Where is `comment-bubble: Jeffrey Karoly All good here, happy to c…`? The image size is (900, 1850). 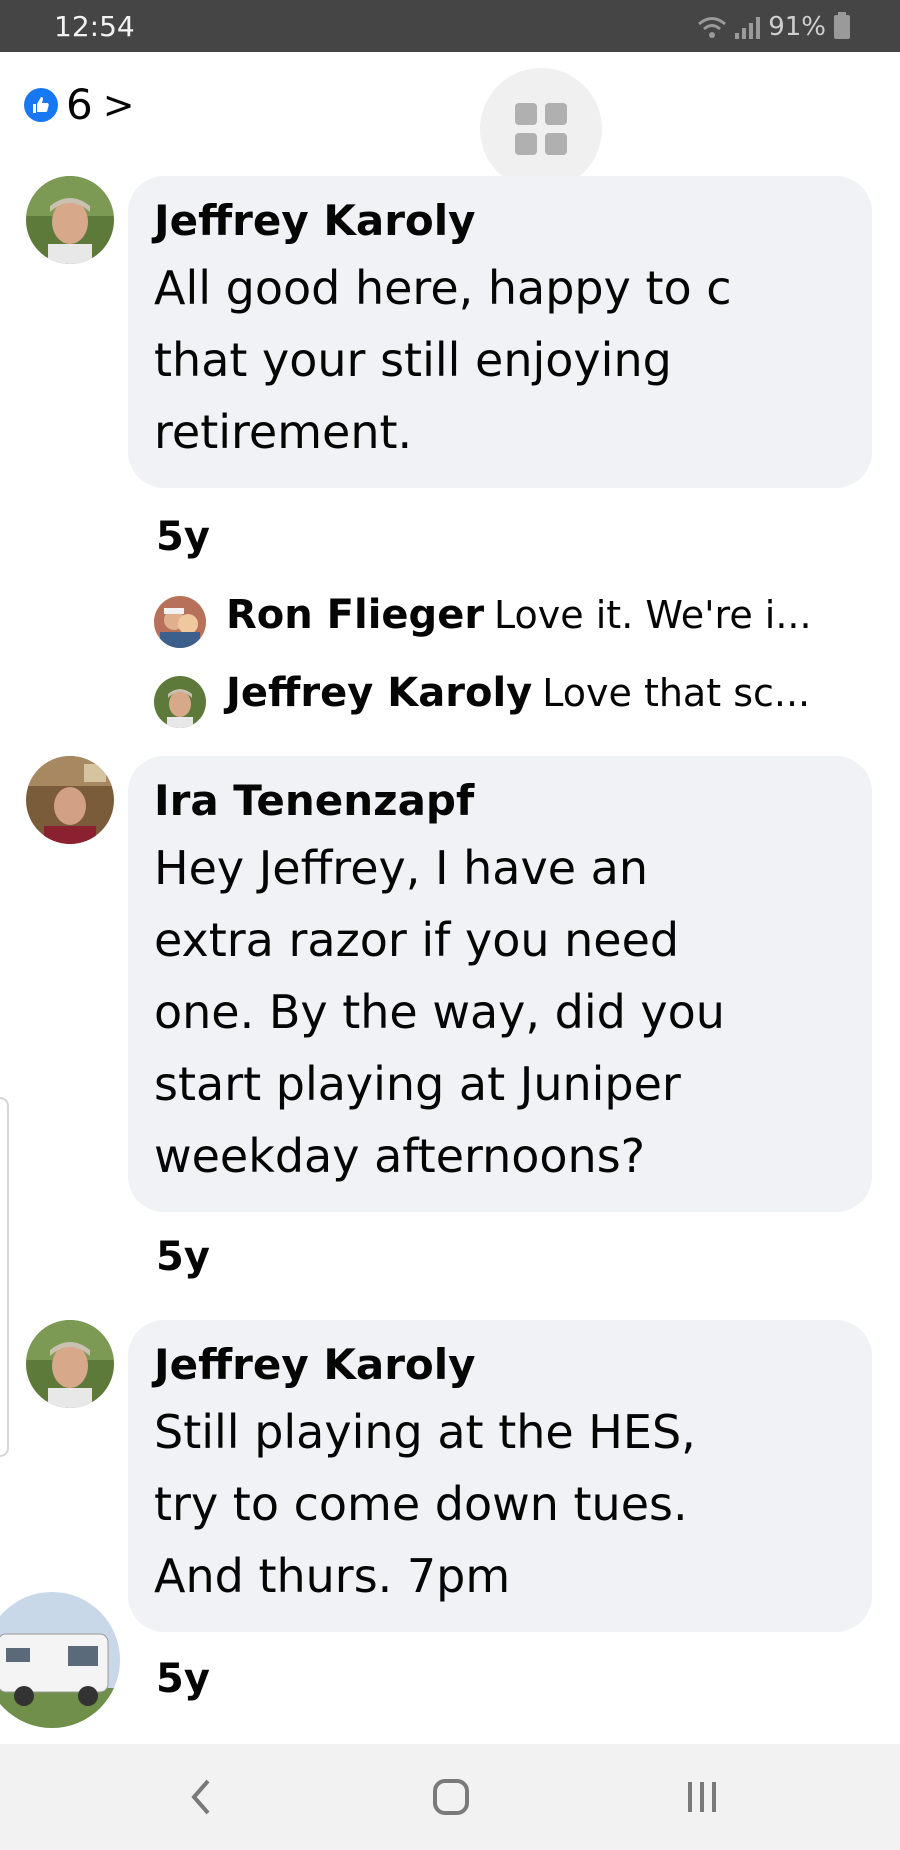
comment-bubble: Jeffrey Karoly All good here, happy to c… is located at coordinates (500, 332).